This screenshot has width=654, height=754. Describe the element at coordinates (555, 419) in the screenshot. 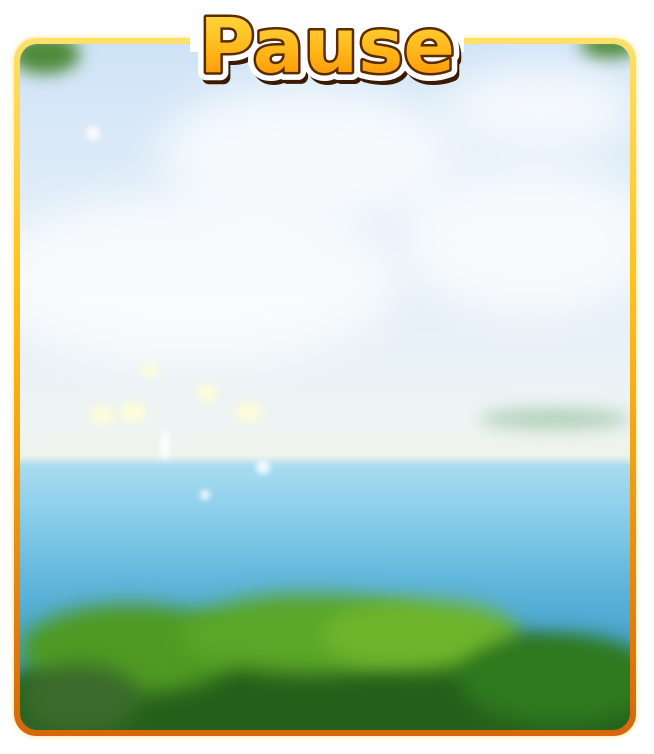

I see `distant-island` at that location.